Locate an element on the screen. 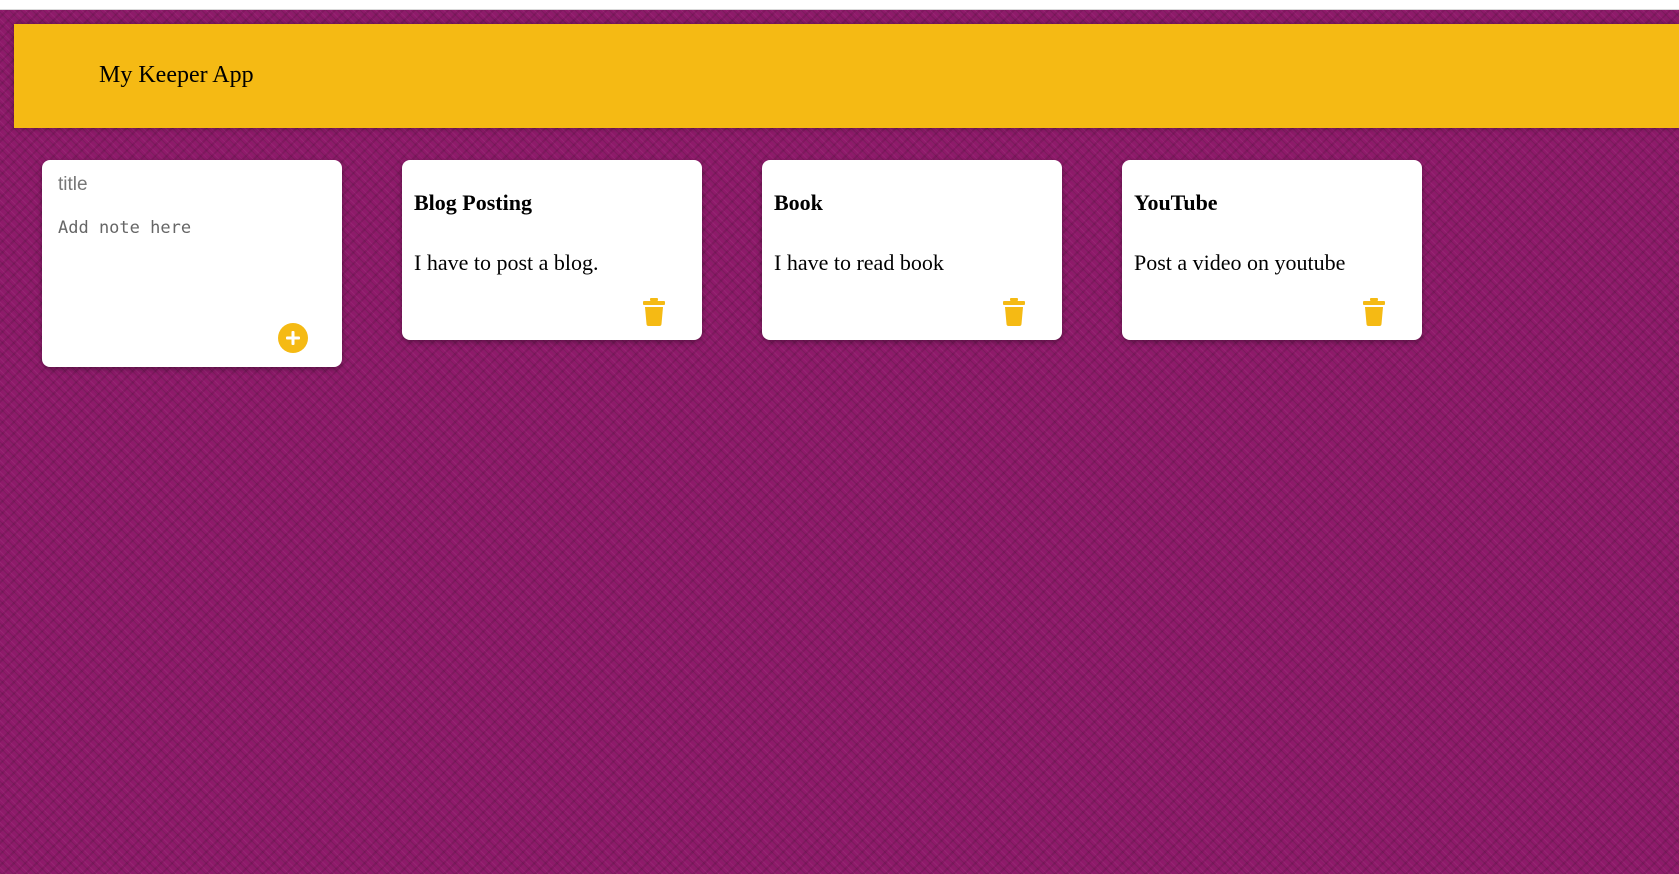 The height and width of the screenshot is (874, 1679). note-content: I have to post a blog. is located at coordinates (506, 262).